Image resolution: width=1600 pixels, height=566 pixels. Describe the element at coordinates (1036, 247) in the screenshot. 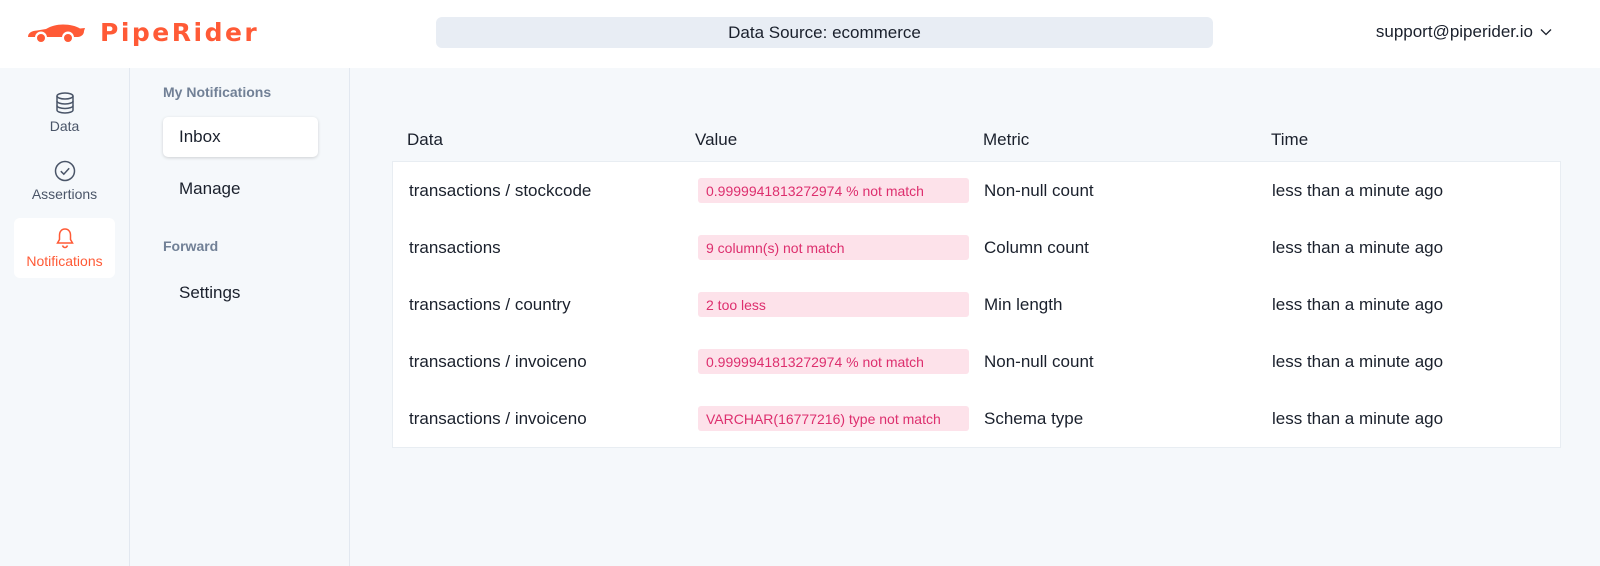

I see `cell-metric: Column count` at that location.